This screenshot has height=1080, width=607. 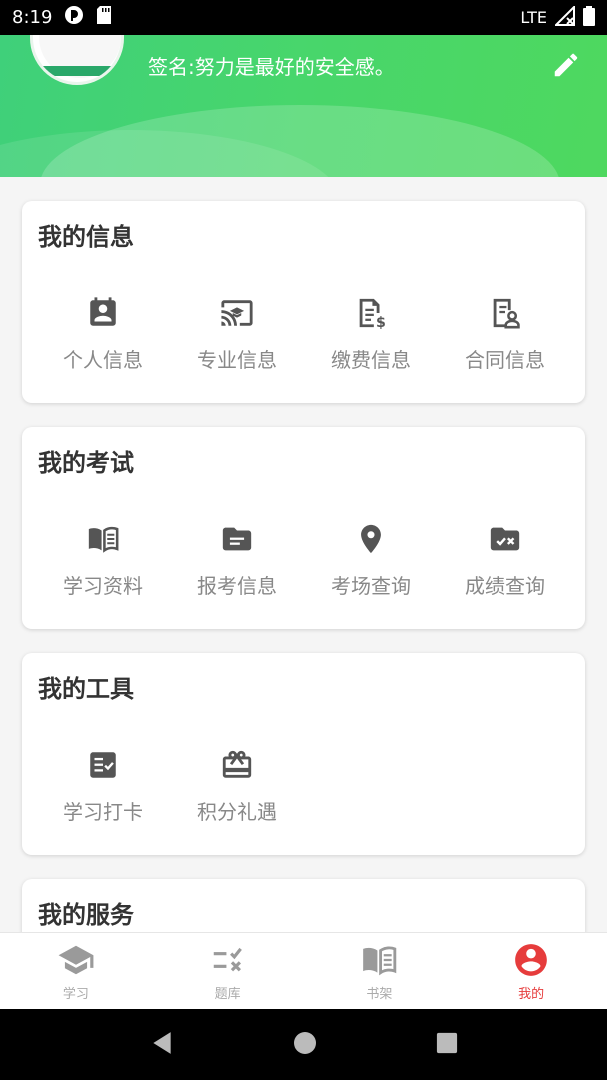 What do you see at coordinates (303, 106) in the screenshot?
I see `profile-header: 签名:努力是最好的安全感。` at bounding box center [303, 106].